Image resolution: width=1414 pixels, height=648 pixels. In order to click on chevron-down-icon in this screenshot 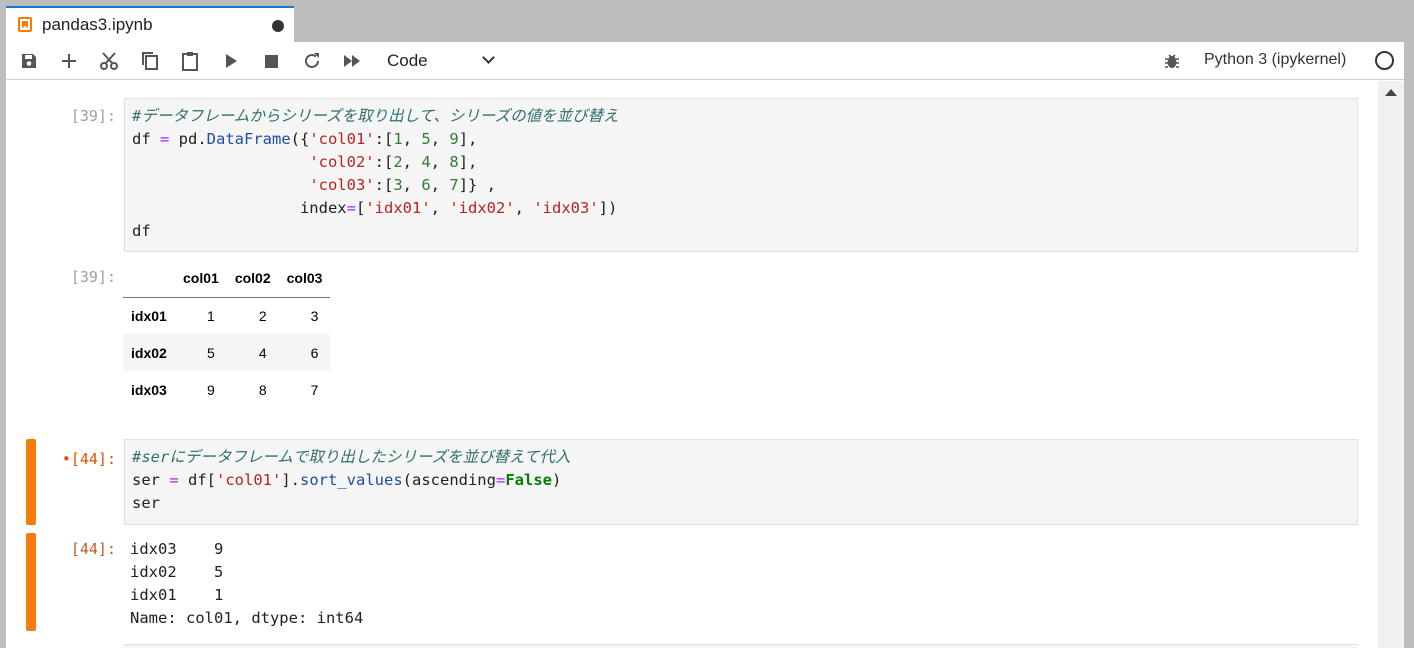, I will do `click(488, 57)`.